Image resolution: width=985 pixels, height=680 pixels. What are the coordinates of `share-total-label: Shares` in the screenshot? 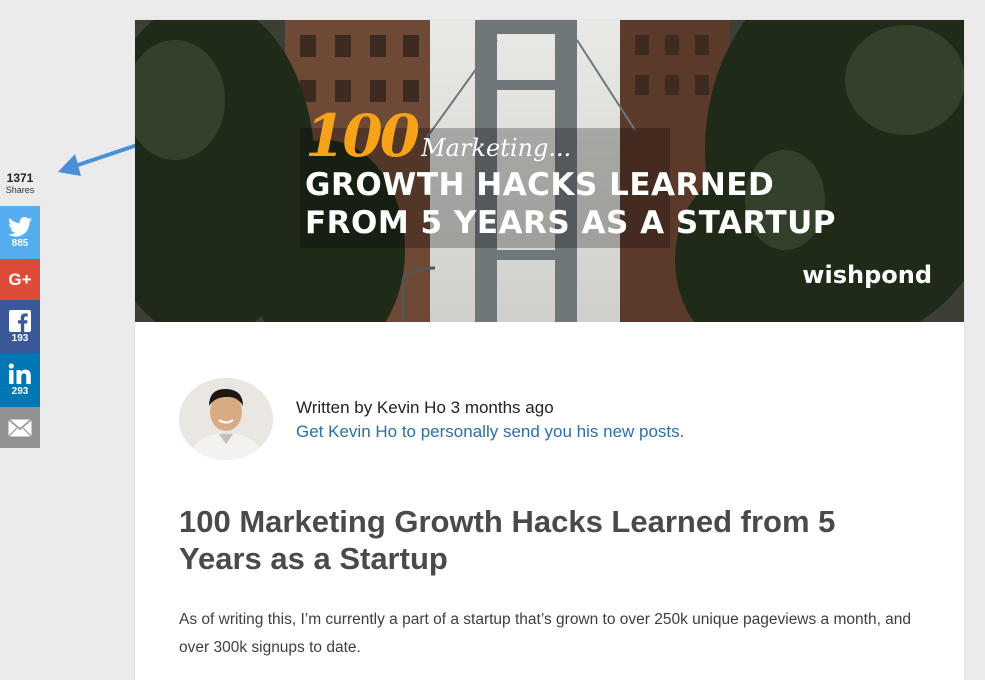 It's located at (20, 190).